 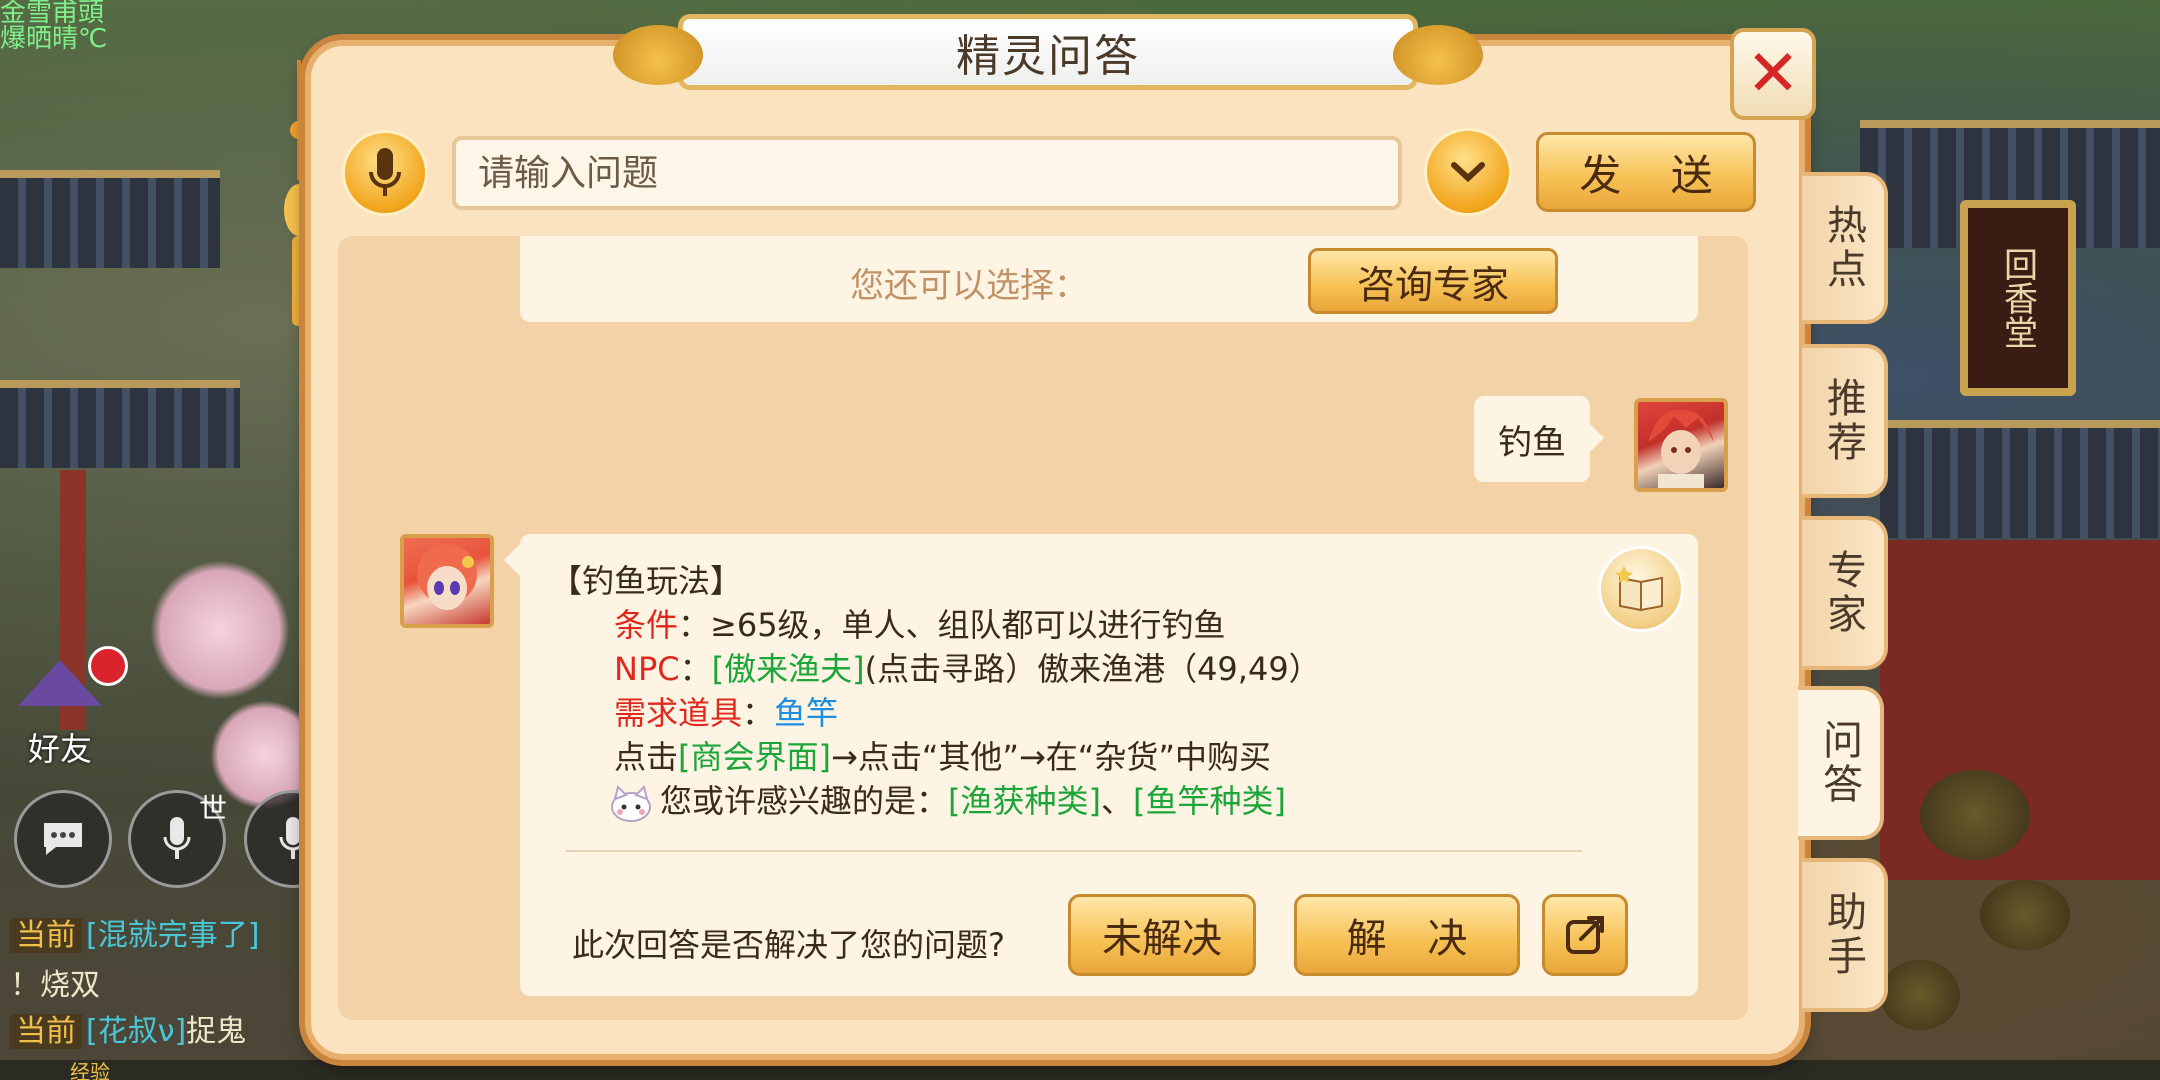 I want to click on question-input, so click(x=927, y=173).